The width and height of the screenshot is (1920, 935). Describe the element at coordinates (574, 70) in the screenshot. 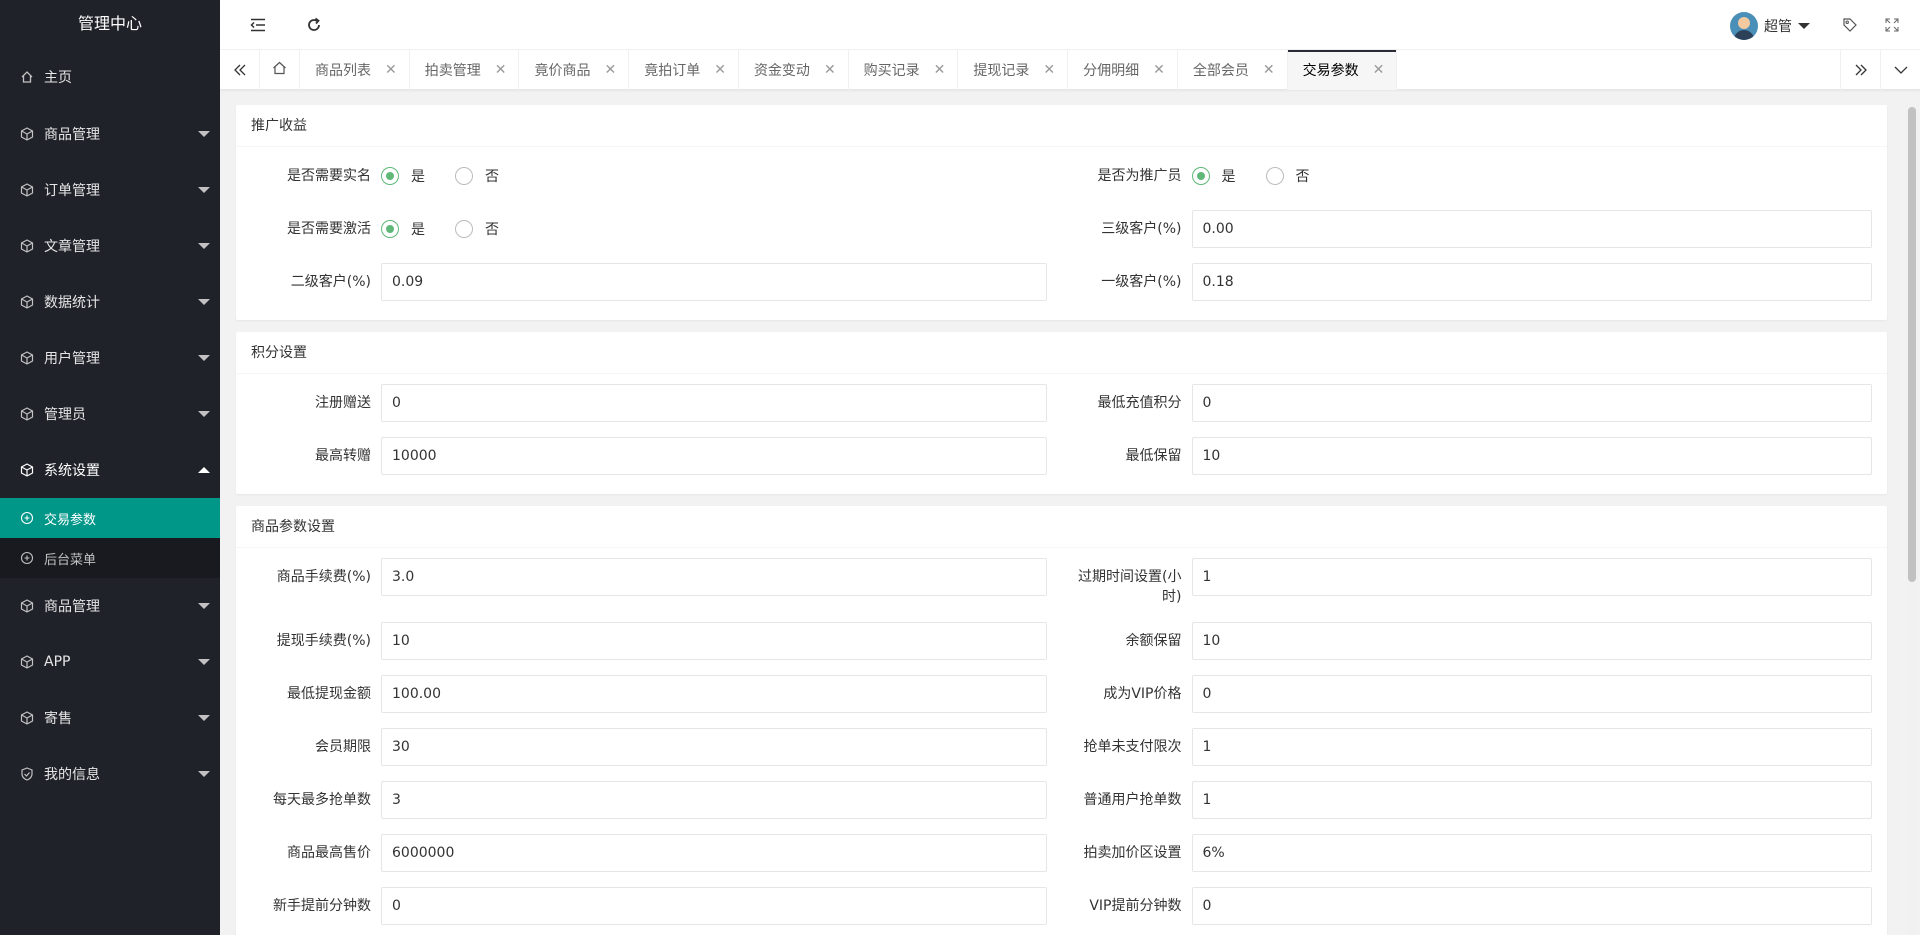

I see `tab-bid-goods: 竟价商品 ✕` at that location.